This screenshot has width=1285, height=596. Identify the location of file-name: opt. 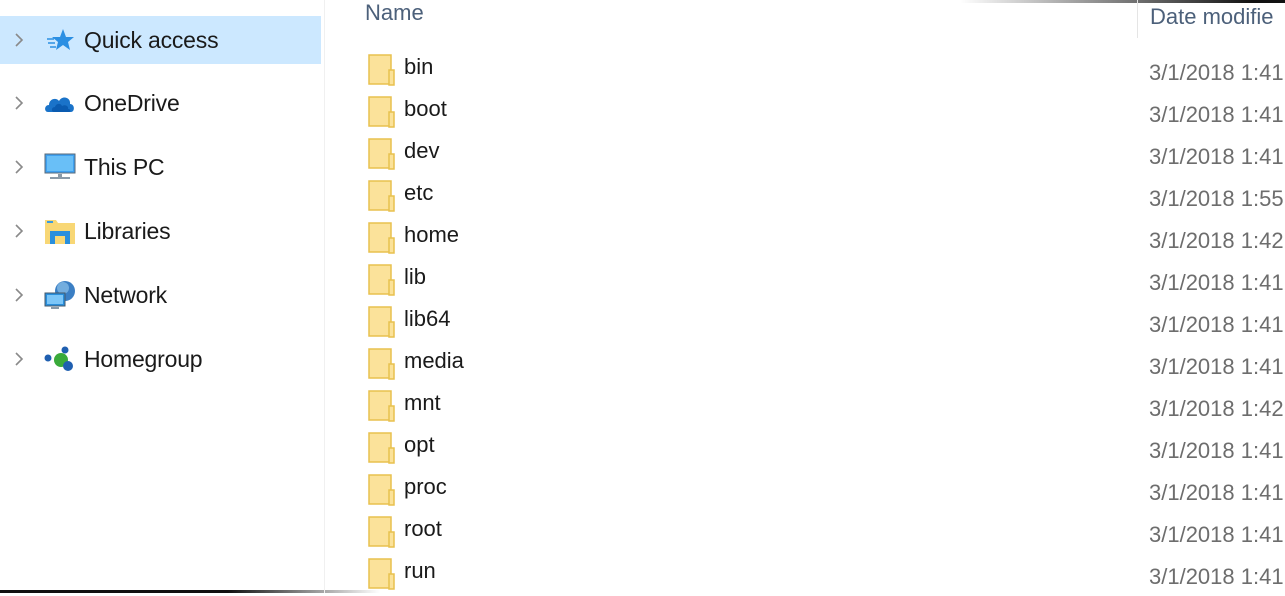
(419, 444).